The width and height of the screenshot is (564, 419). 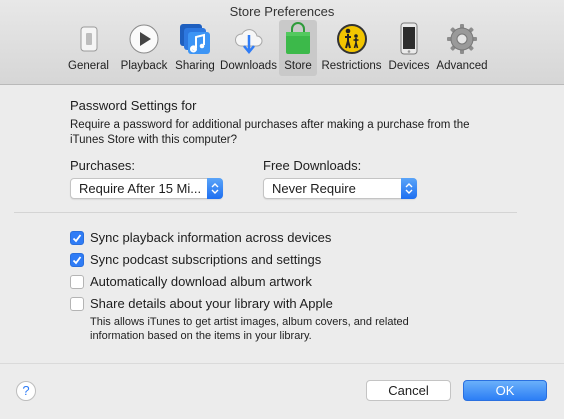 I want to click on free-downloads-label: Free Downloads:, so click(x=312, y=165).